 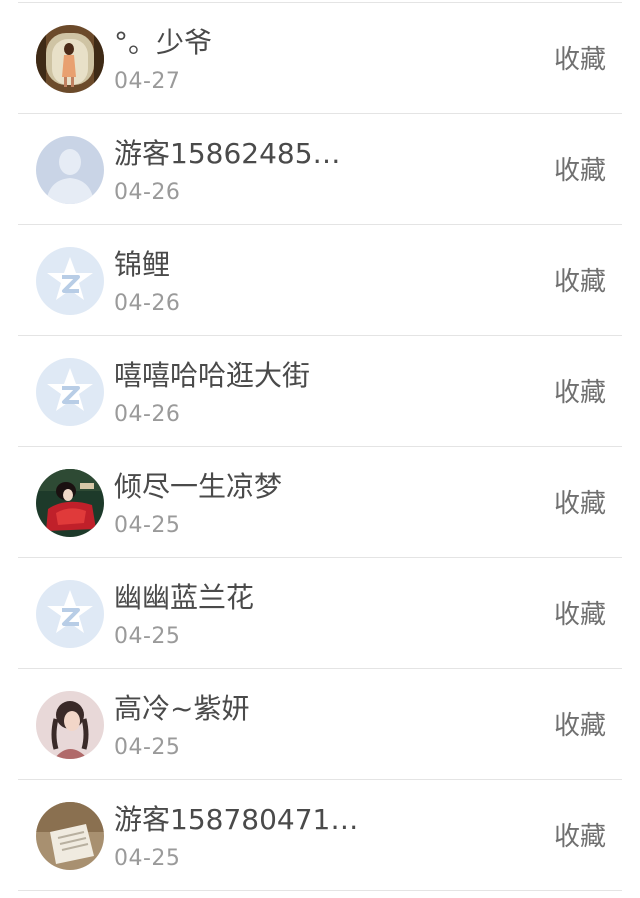 I want to click on photo-red-dress-avatar, so click(x=70, y=503).